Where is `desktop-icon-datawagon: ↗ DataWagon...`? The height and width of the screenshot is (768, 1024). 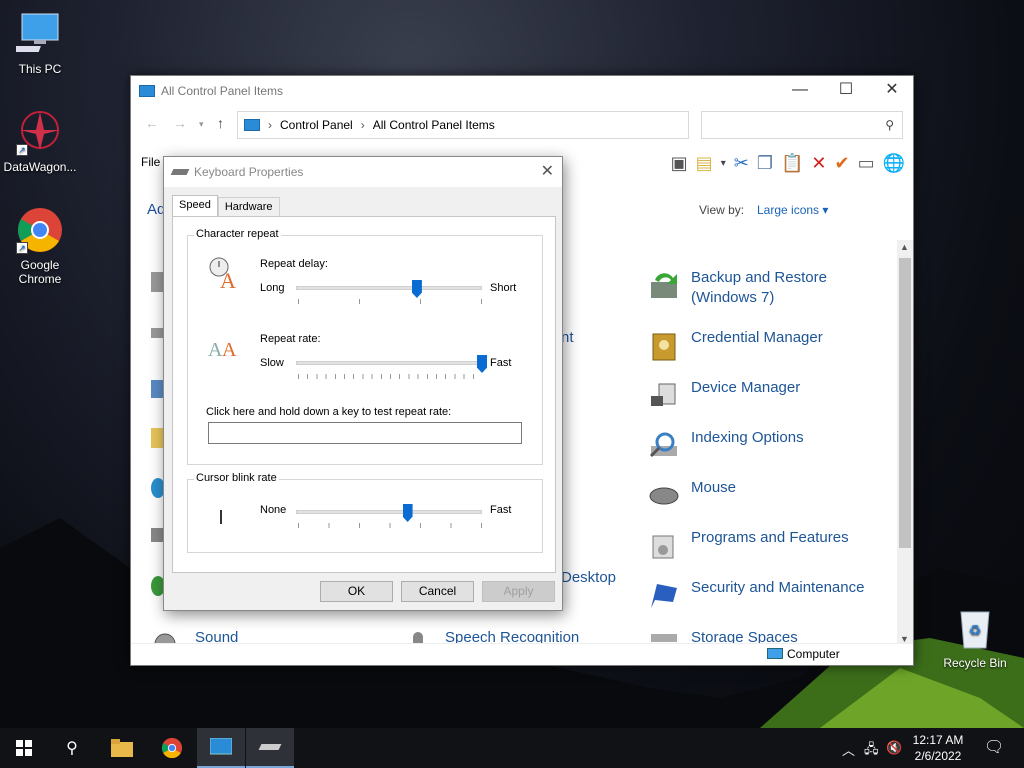 desktop-icon-datawagon: ↗ DataWagon... is located at coordinates (40, 141).